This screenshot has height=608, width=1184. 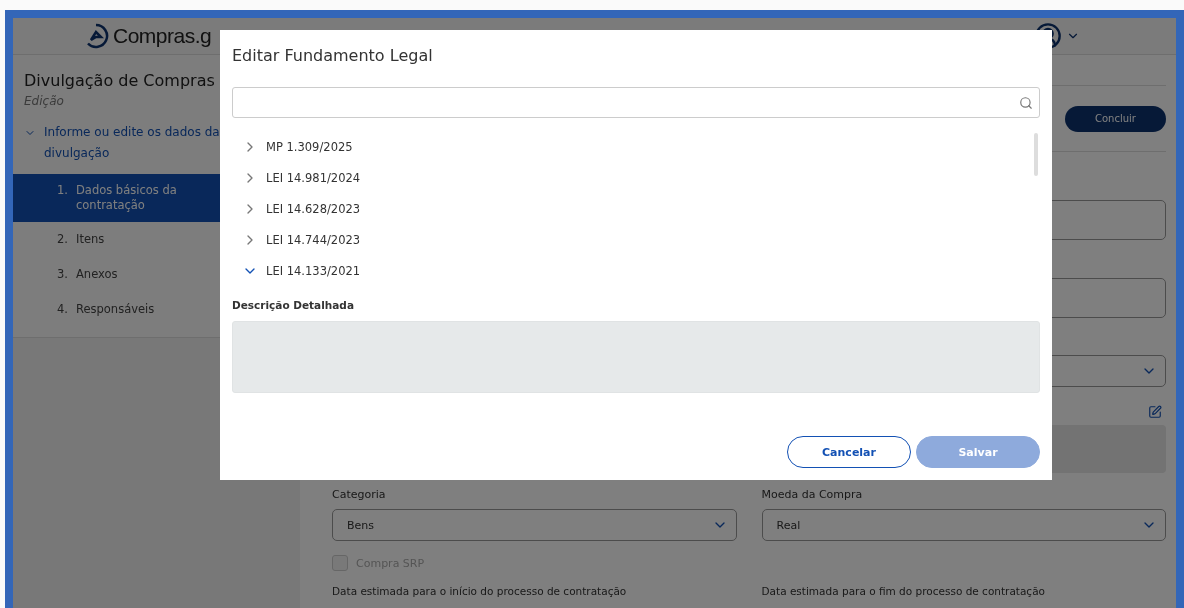 What do you see at coordinates (1036, 154) in the screenshot?
I see `scrollbar-thumb` at bounding box center [1036, 154].